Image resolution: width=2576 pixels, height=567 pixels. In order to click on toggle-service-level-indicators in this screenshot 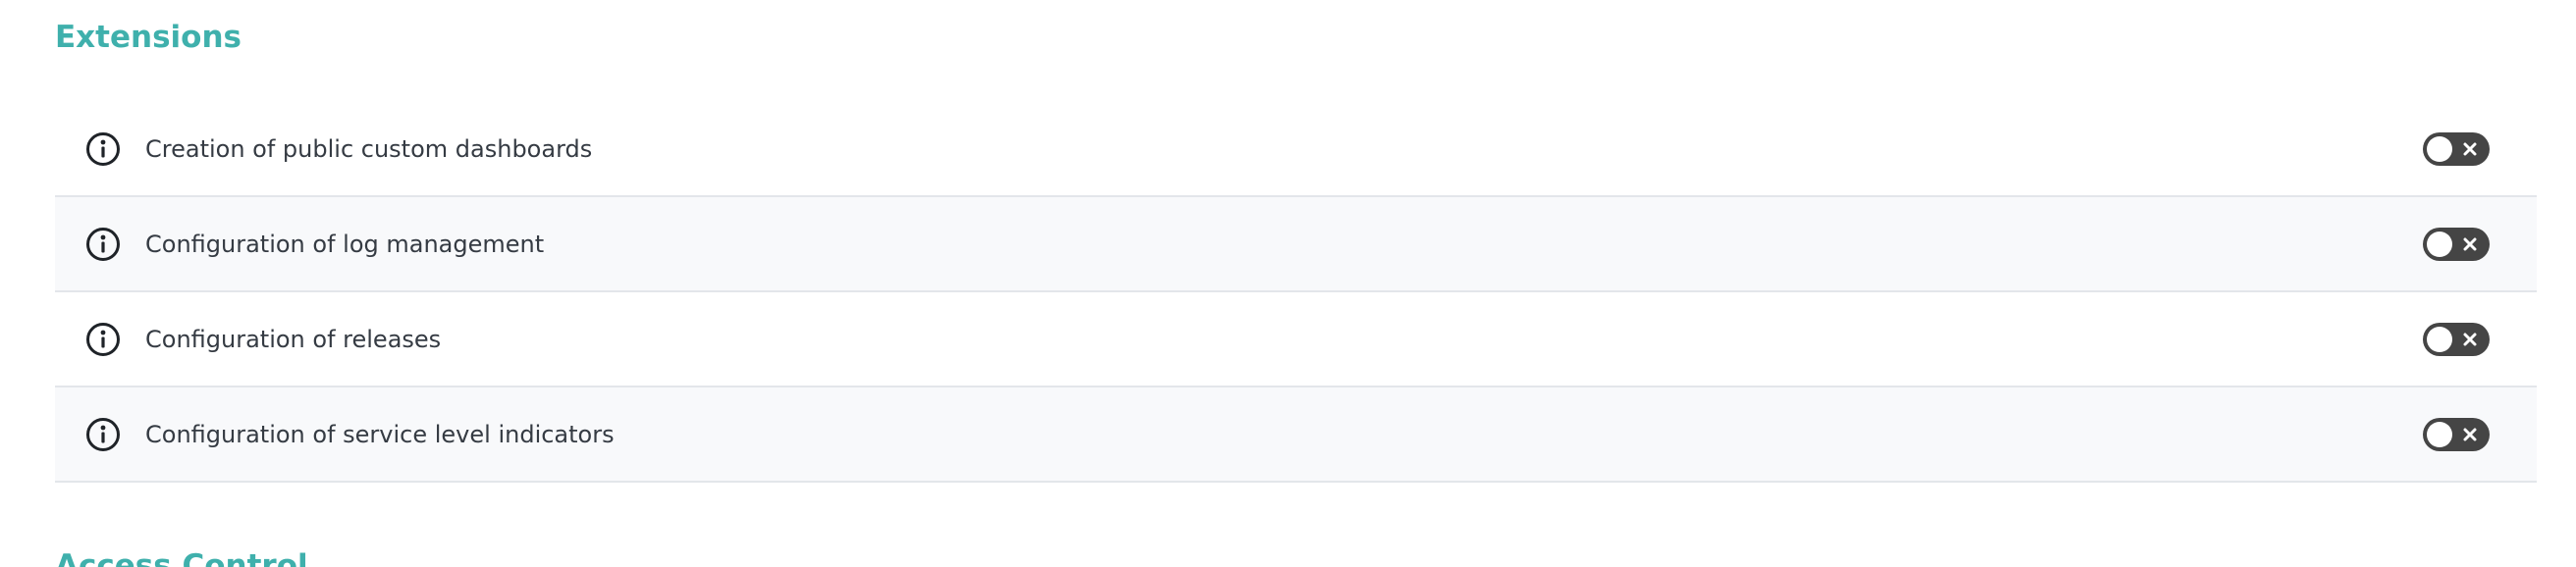, I will do `click(2456, 435)`.